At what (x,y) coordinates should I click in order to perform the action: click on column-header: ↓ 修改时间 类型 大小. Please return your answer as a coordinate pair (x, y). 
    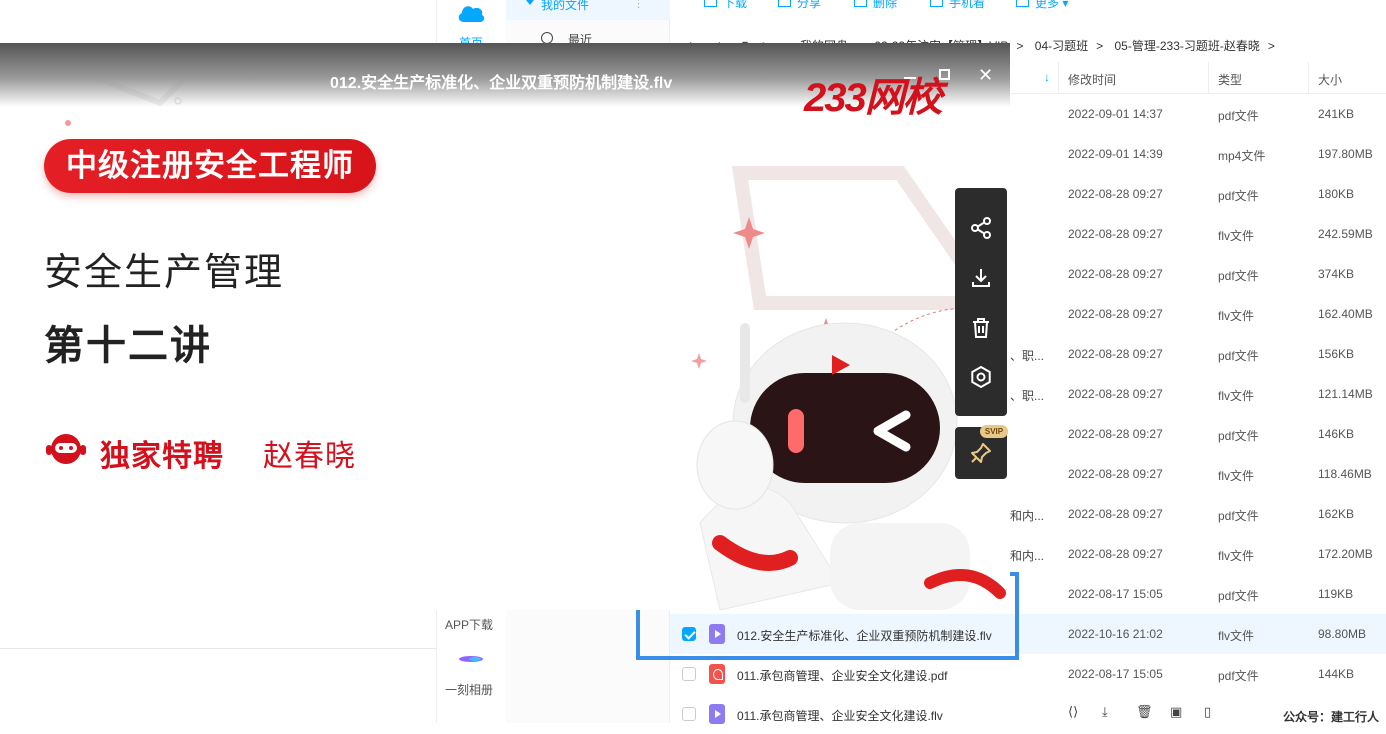
    Looking at the image, I should click on (1198, 78).